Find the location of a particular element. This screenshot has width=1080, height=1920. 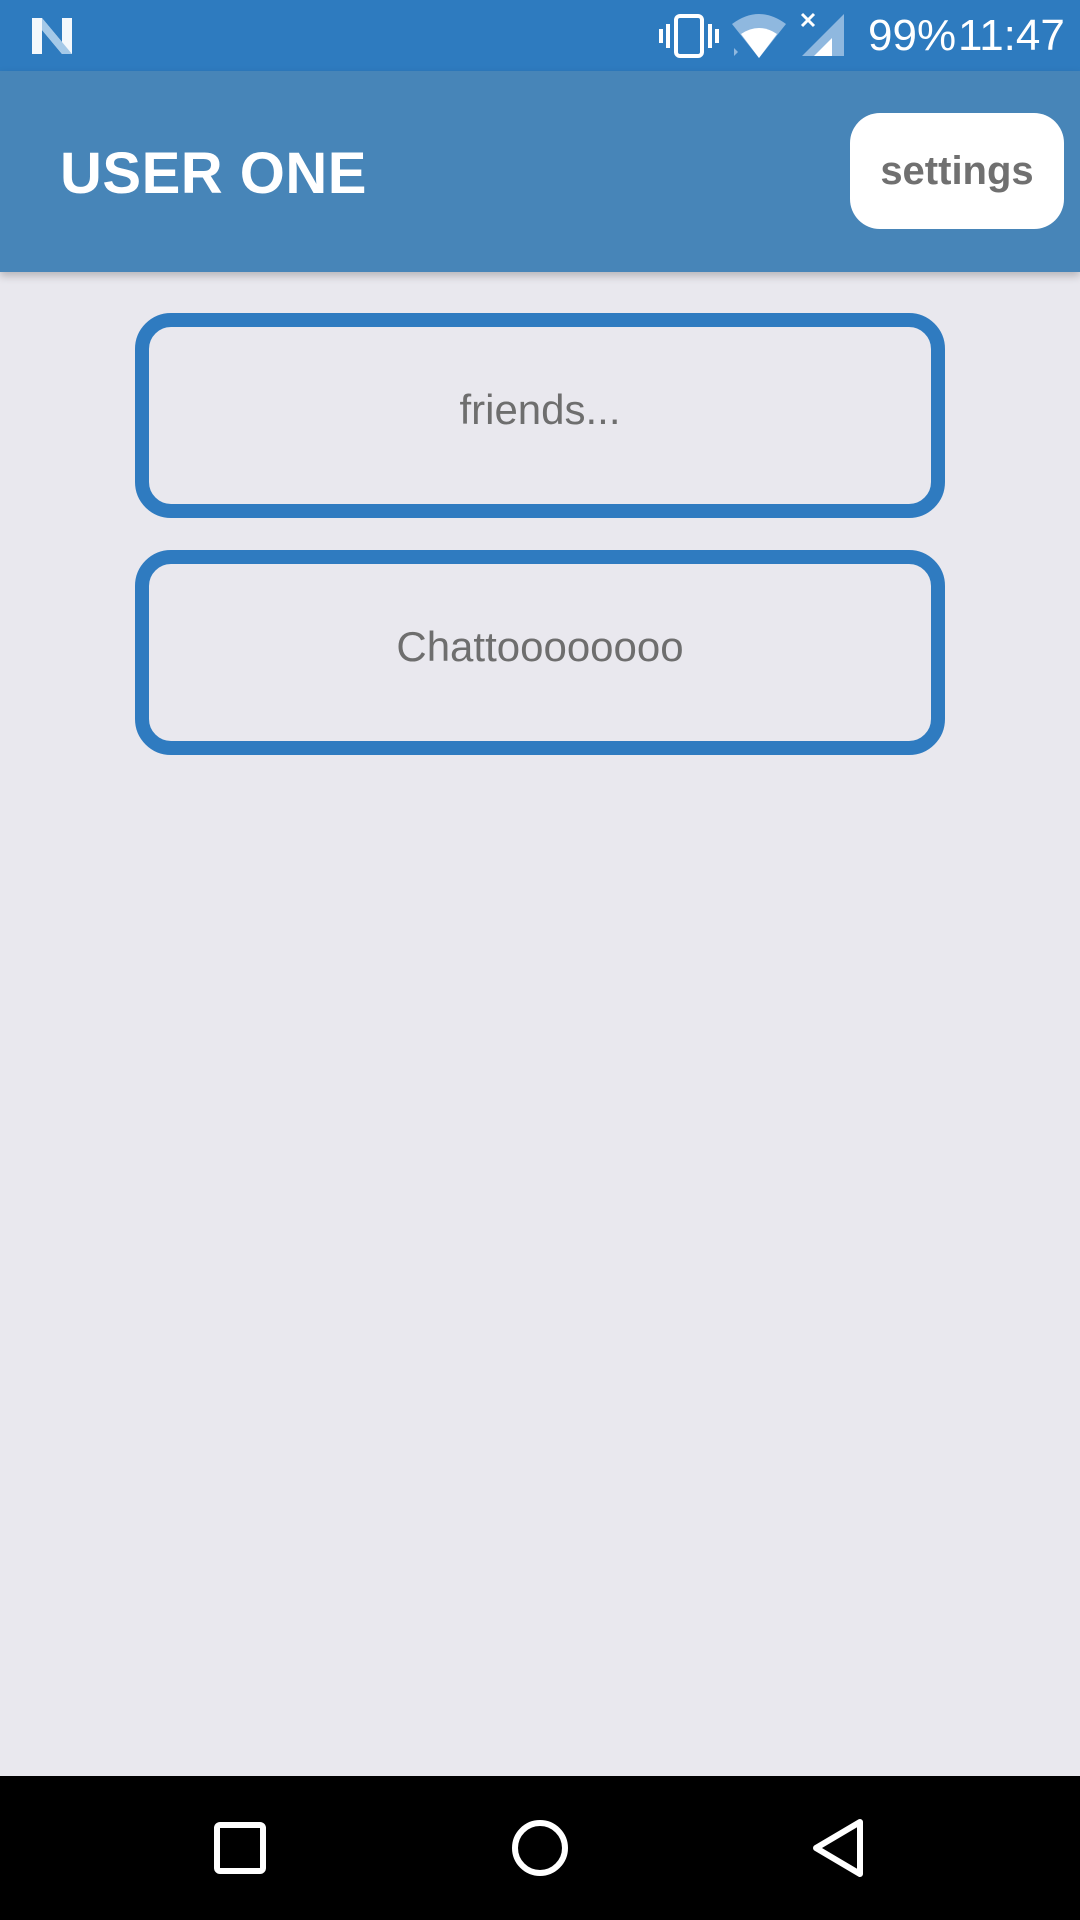

recents-button is located at coordinates (240, 1848).